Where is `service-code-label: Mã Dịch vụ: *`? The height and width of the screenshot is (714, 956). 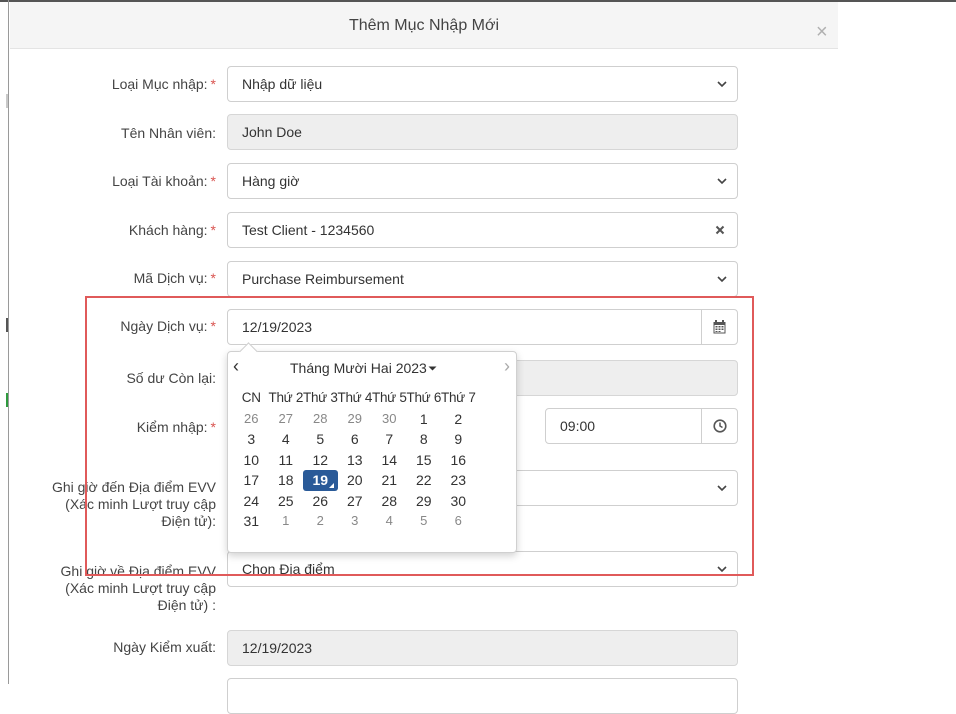 service-code-label: Mã Dịch vụ: * is located at coordinates (174, 278).